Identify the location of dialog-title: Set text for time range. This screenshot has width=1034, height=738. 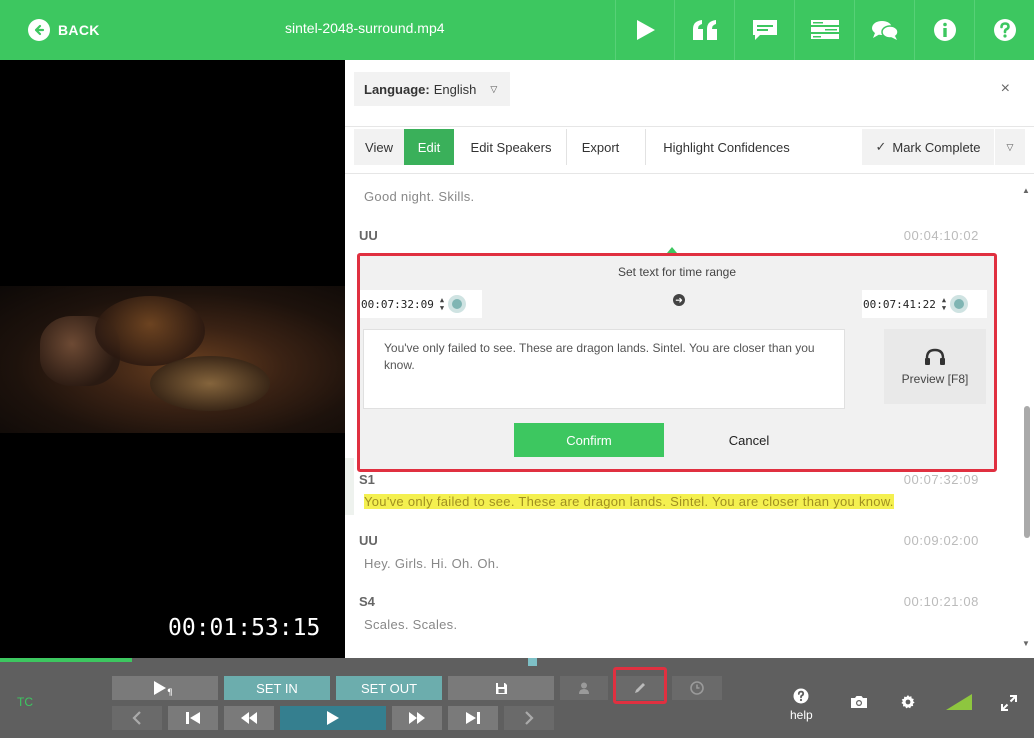
(677, 272).